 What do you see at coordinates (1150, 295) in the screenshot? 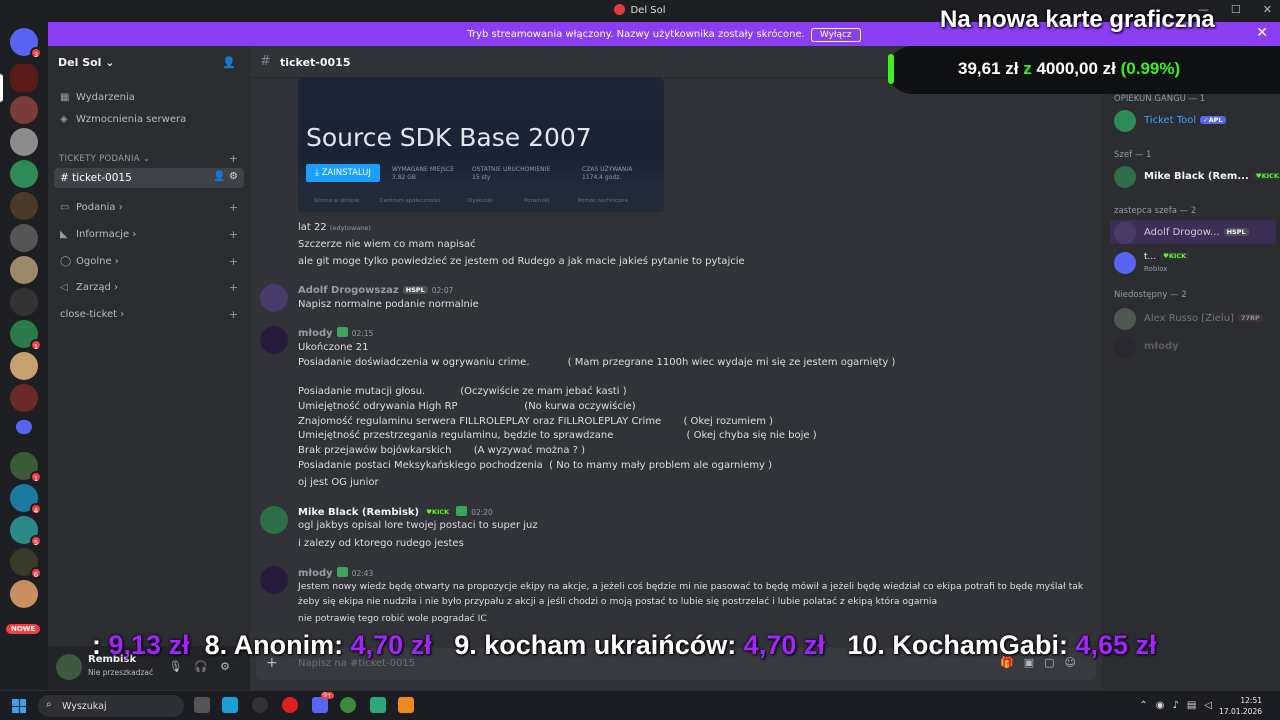
I see `member-group-header: Niedostępny — 2` at bounding box center [1150, 295].